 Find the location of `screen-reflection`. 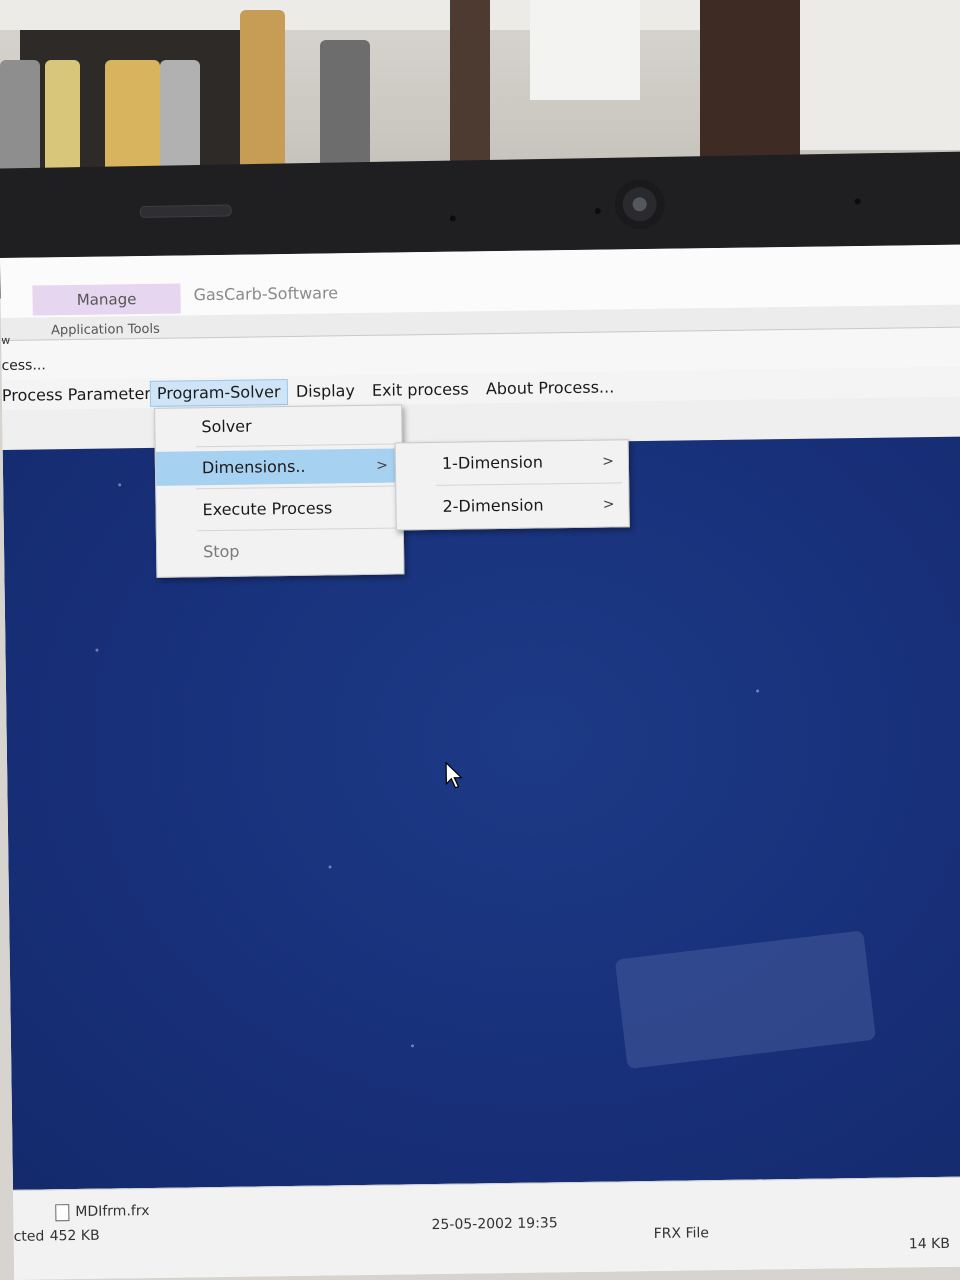

screen-reflection is located at coordinates (745, 1000).